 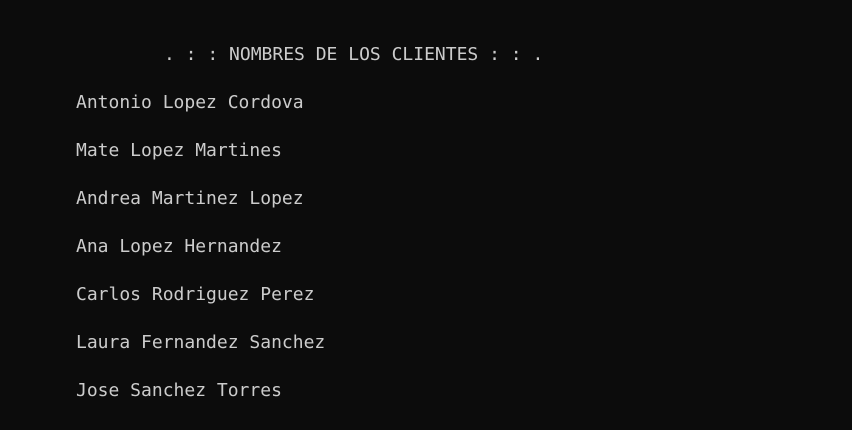 I want to click on console-title: . : : NOMBRES DE LOS CLIENTES : : ., so click(x=354, y=54).